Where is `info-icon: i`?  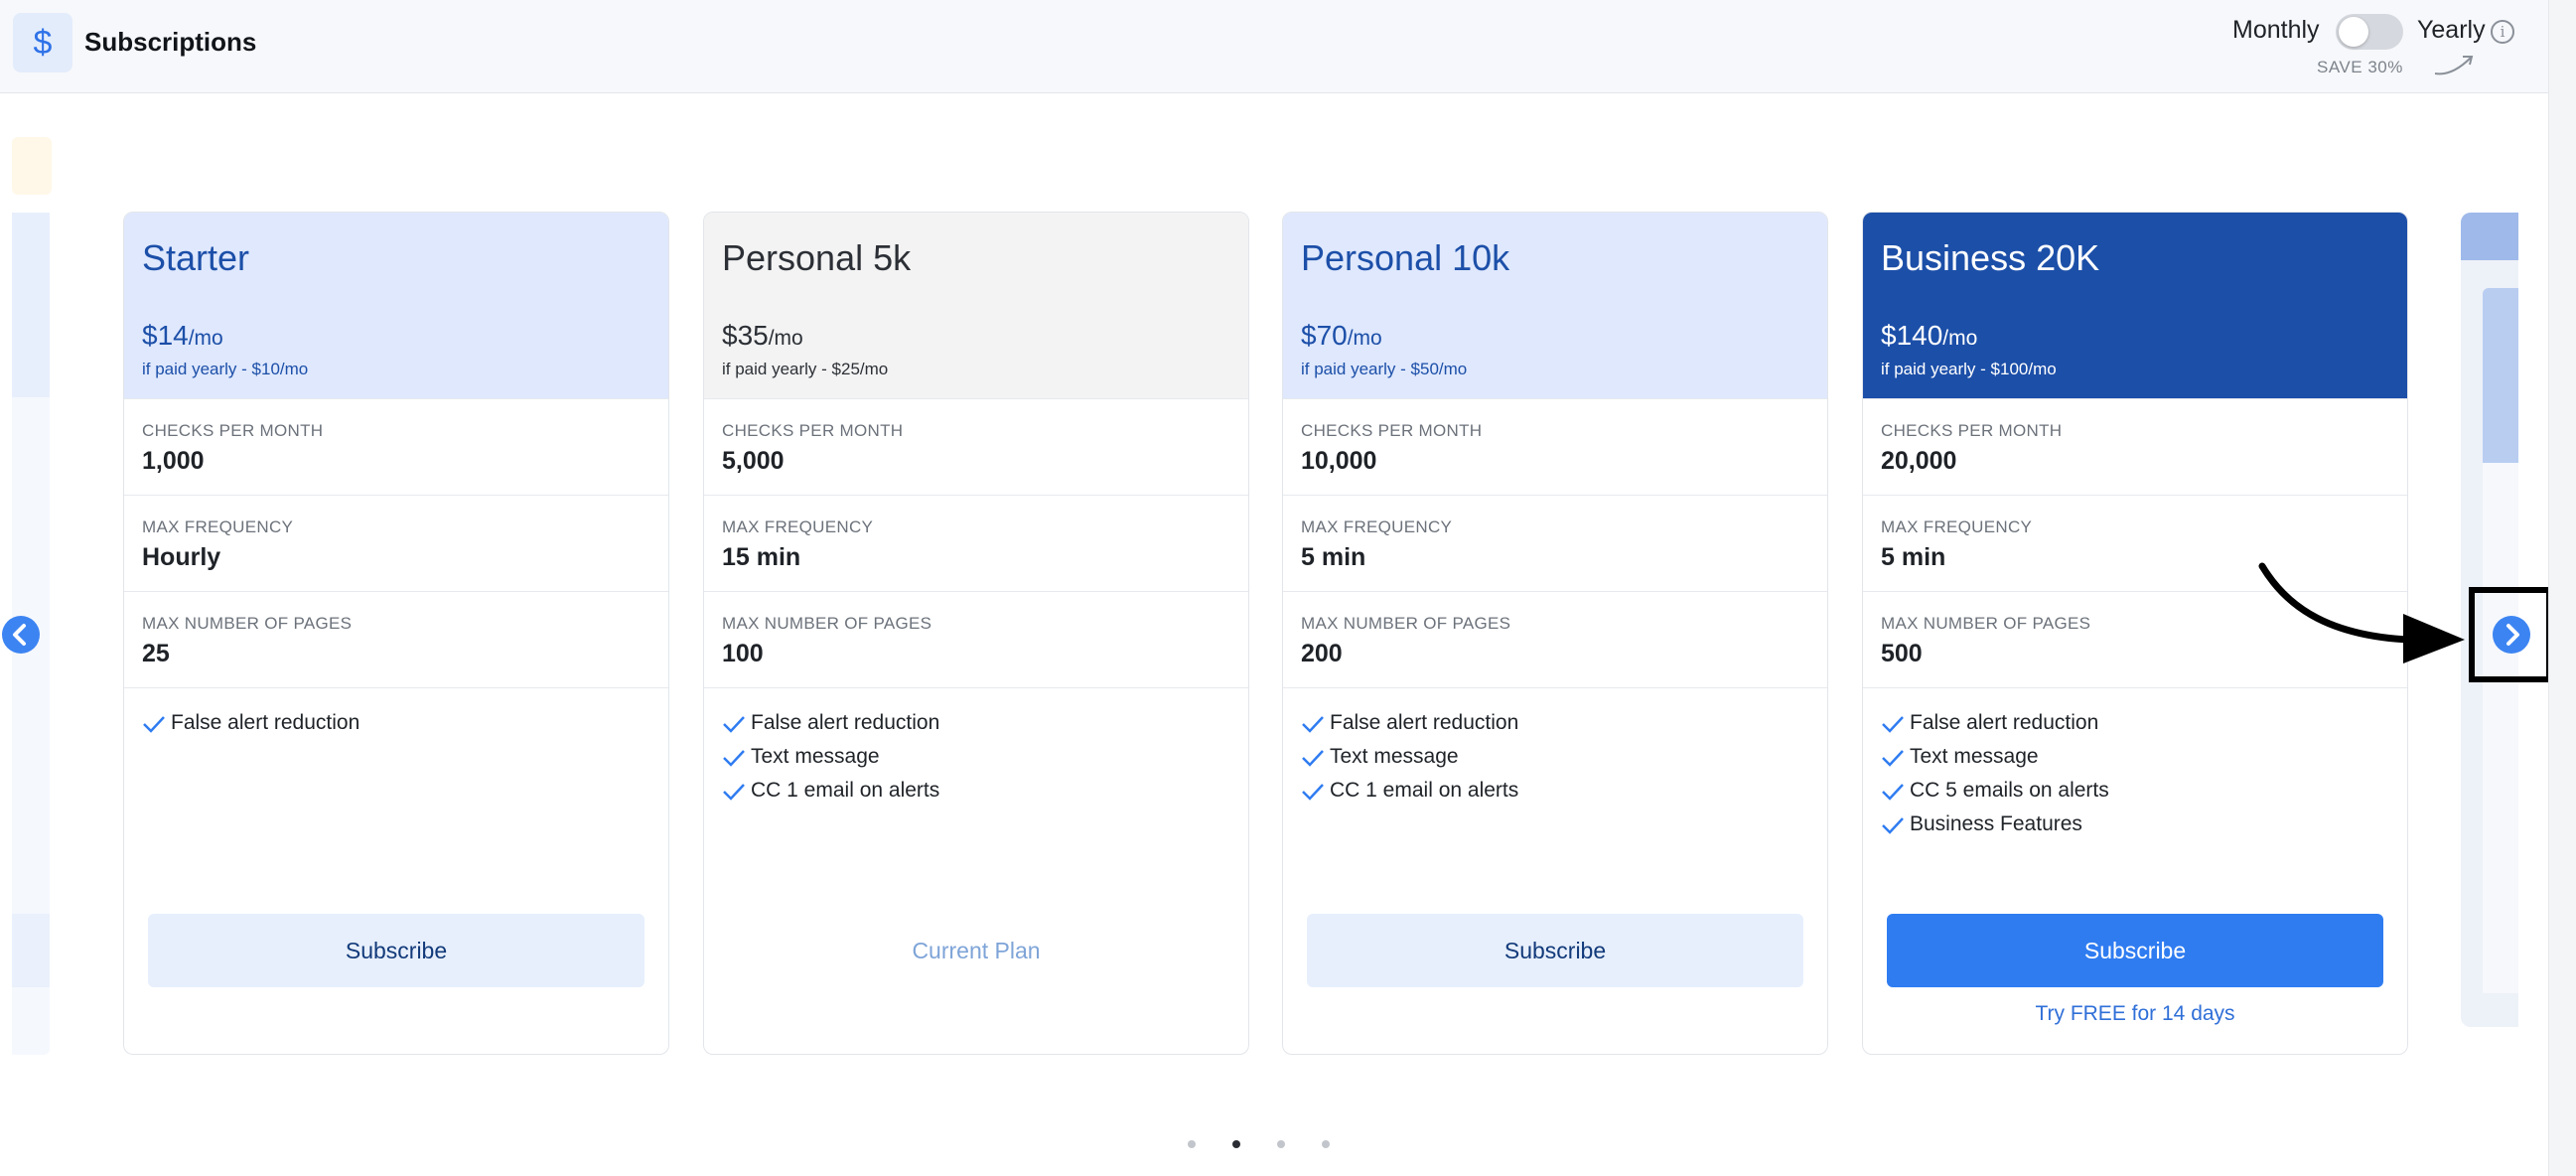 info-icon: i is located at coordinates (2502, 32).